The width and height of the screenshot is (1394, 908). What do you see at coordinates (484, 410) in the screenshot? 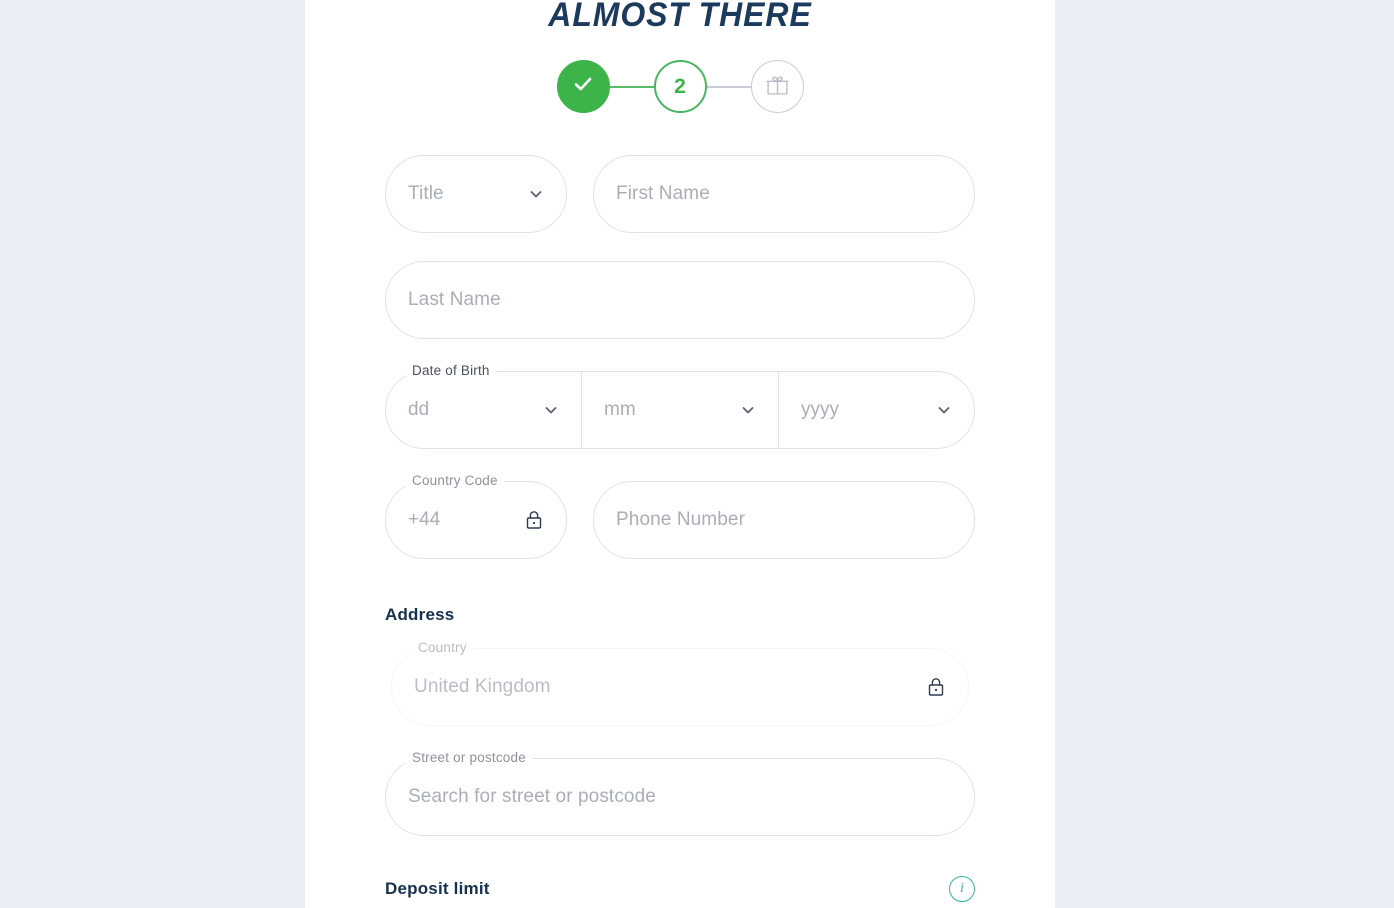
I see `dob-day-select: dd` at bounding box center [484, 410].